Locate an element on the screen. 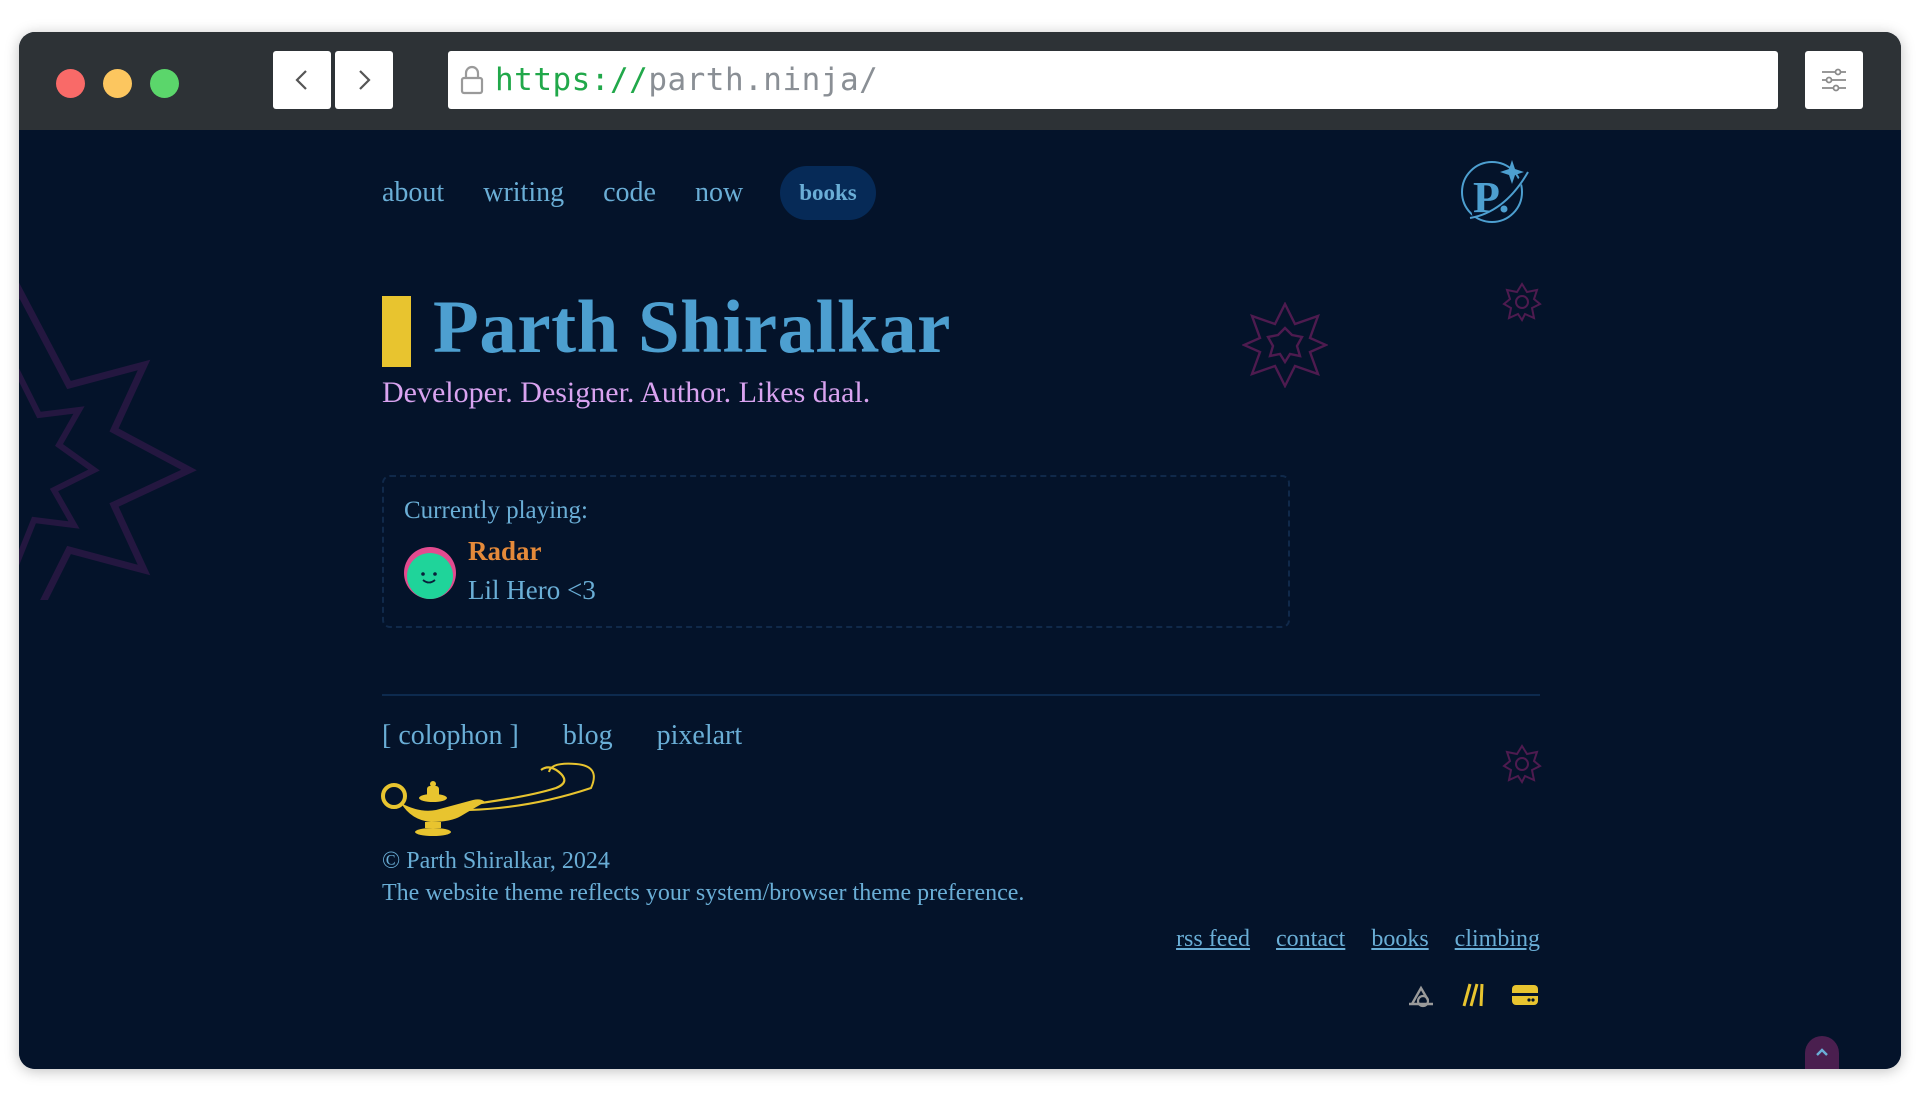 The height and width of the screenshot is (1100, 1920). nav-item-now: now is located at coordinates (719, 193).